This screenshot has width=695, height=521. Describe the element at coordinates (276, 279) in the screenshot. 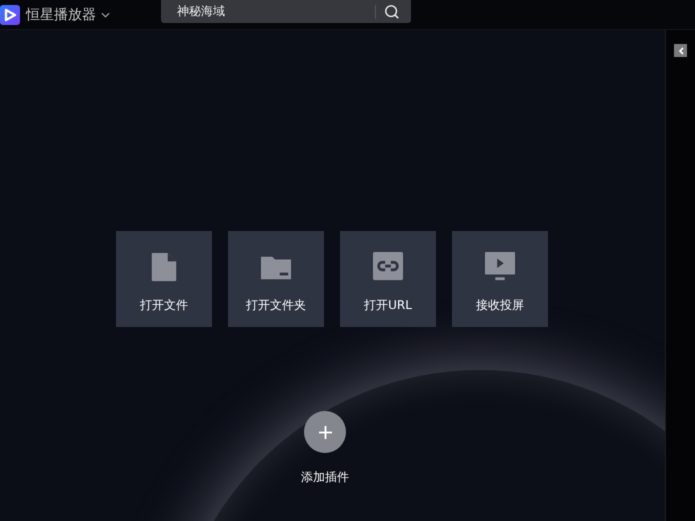

I see `action-tile: 打开文件夹` at that location.